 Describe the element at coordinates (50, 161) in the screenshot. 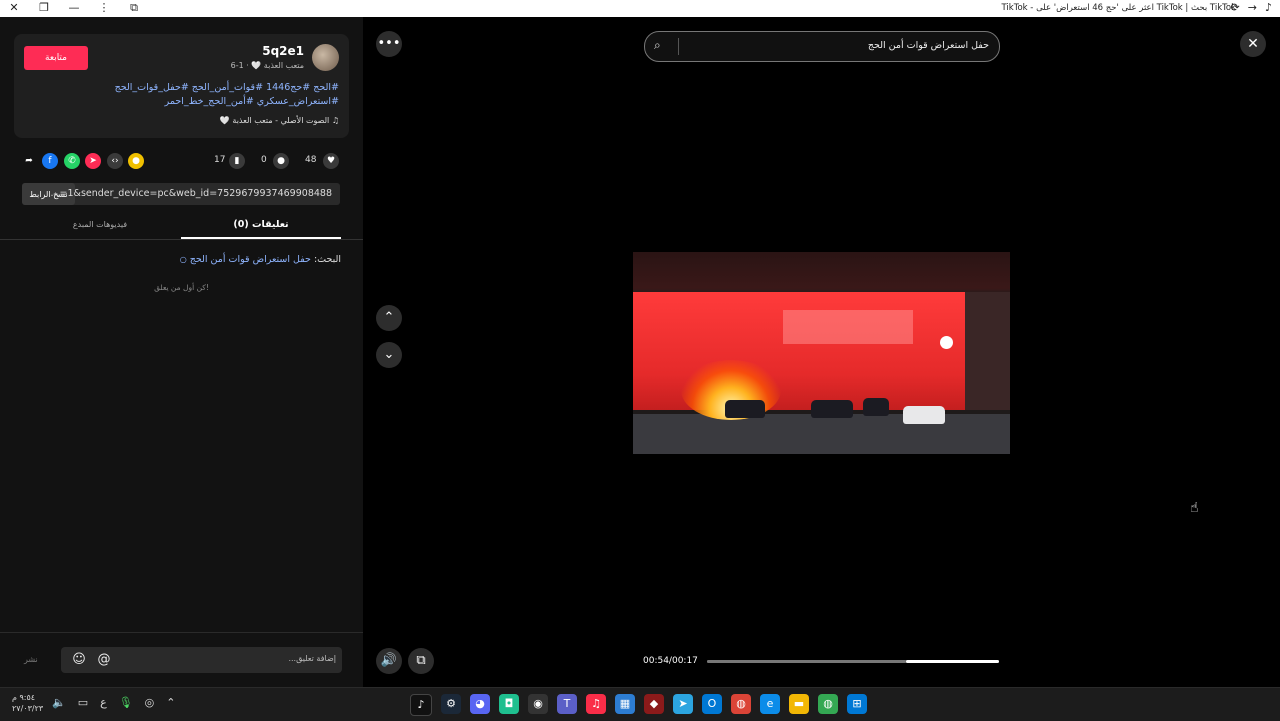

I see `facebook-icon: f` at that location.